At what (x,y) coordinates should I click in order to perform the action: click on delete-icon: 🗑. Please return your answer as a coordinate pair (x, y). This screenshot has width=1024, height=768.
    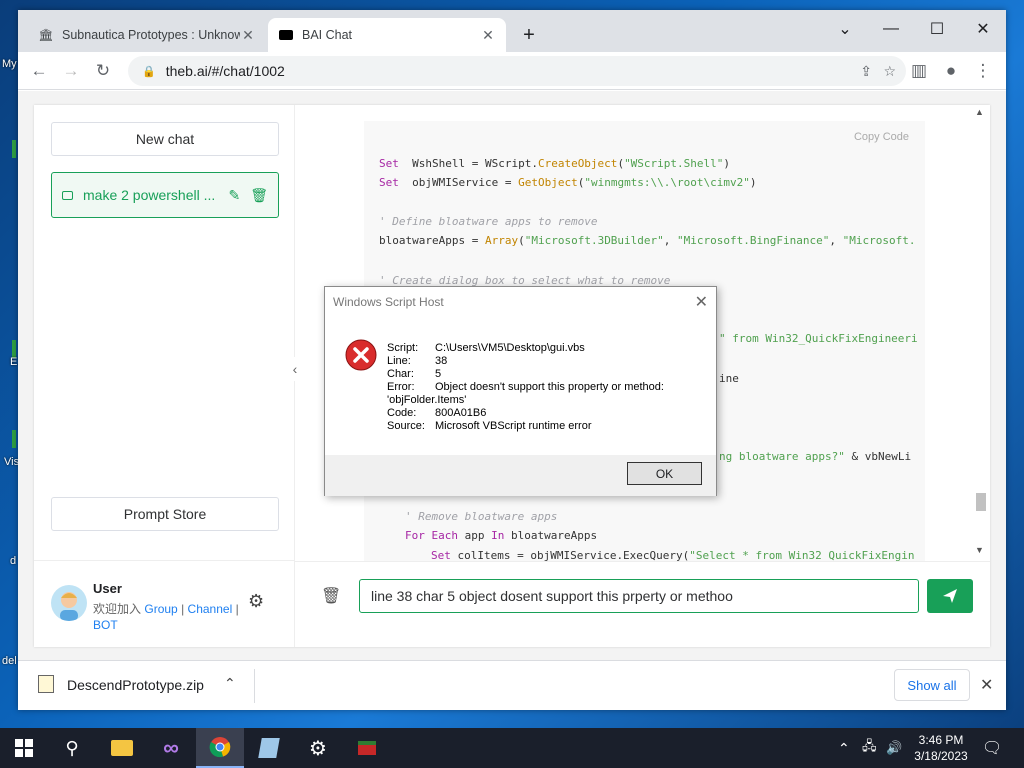
    Looking at the image, I should click on (259, 195).